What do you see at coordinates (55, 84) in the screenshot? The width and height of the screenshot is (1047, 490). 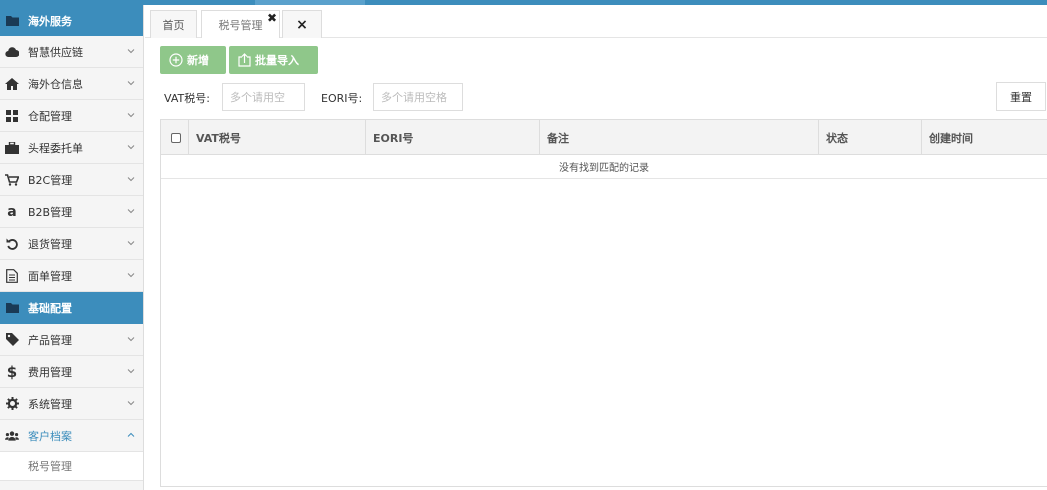 I see `sidebar-item-label: 海外仓信息` at bounding box center [55, 84].